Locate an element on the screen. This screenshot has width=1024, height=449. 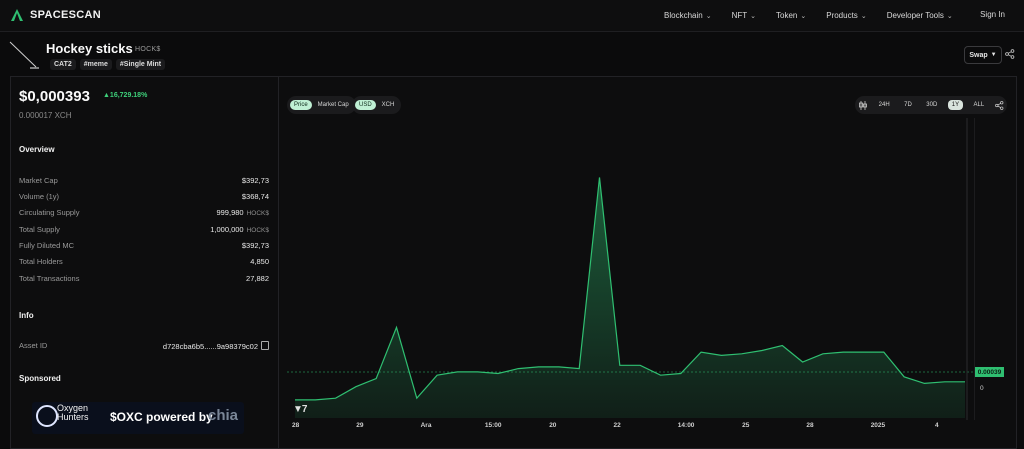
tag-meme: #meme is located at coordinates (95, 64).